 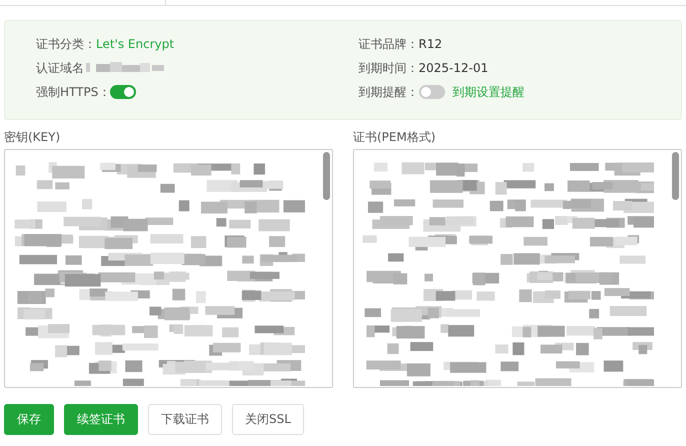 What do you see at coordinates (268, 419) in the screenshot?
I see `action-button: 关闭SSL` at bounding box center [268, 419].